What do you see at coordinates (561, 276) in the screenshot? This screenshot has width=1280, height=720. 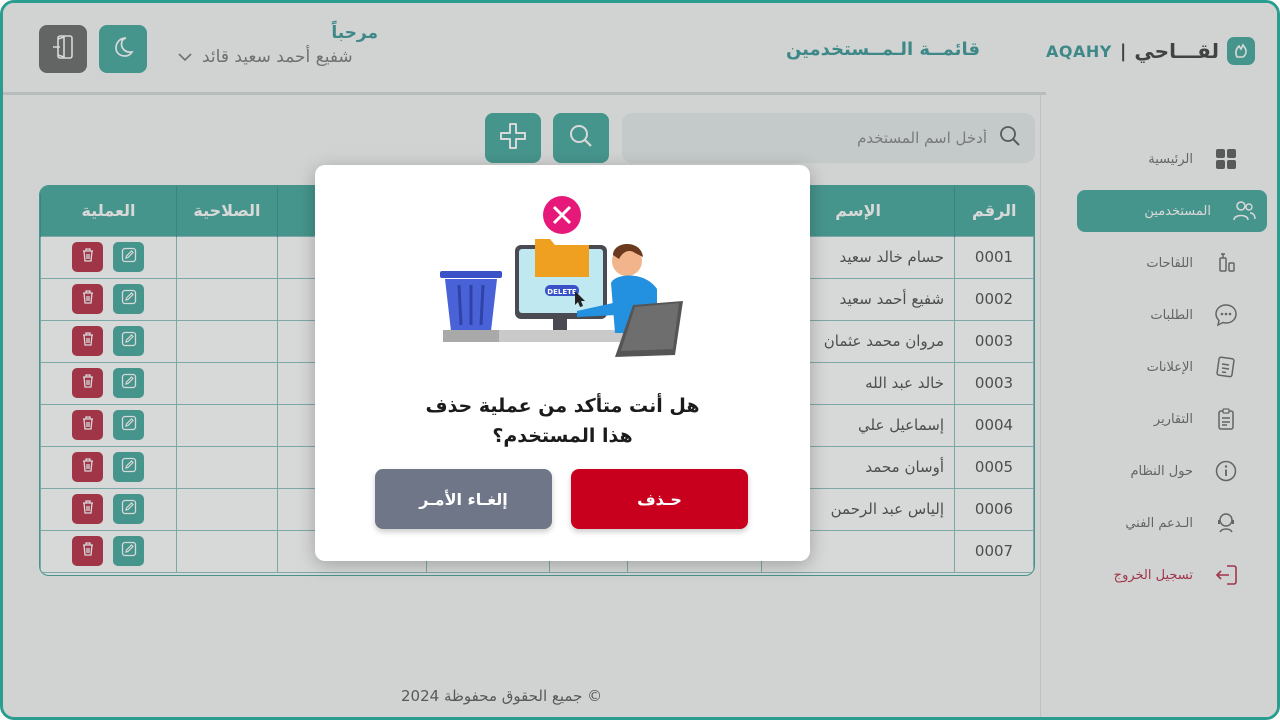 I see `delete-user-illustration: DELETE` at bounding box center [561, 276].